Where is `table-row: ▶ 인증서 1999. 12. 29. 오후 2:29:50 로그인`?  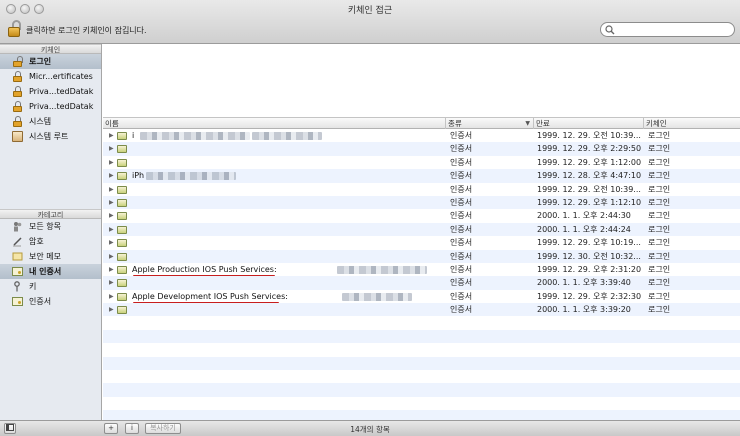
table-row: ▶ 인증서 1999. 12. 29. 오후 2:29:50 로그인 is located at coordinates (421, 149).